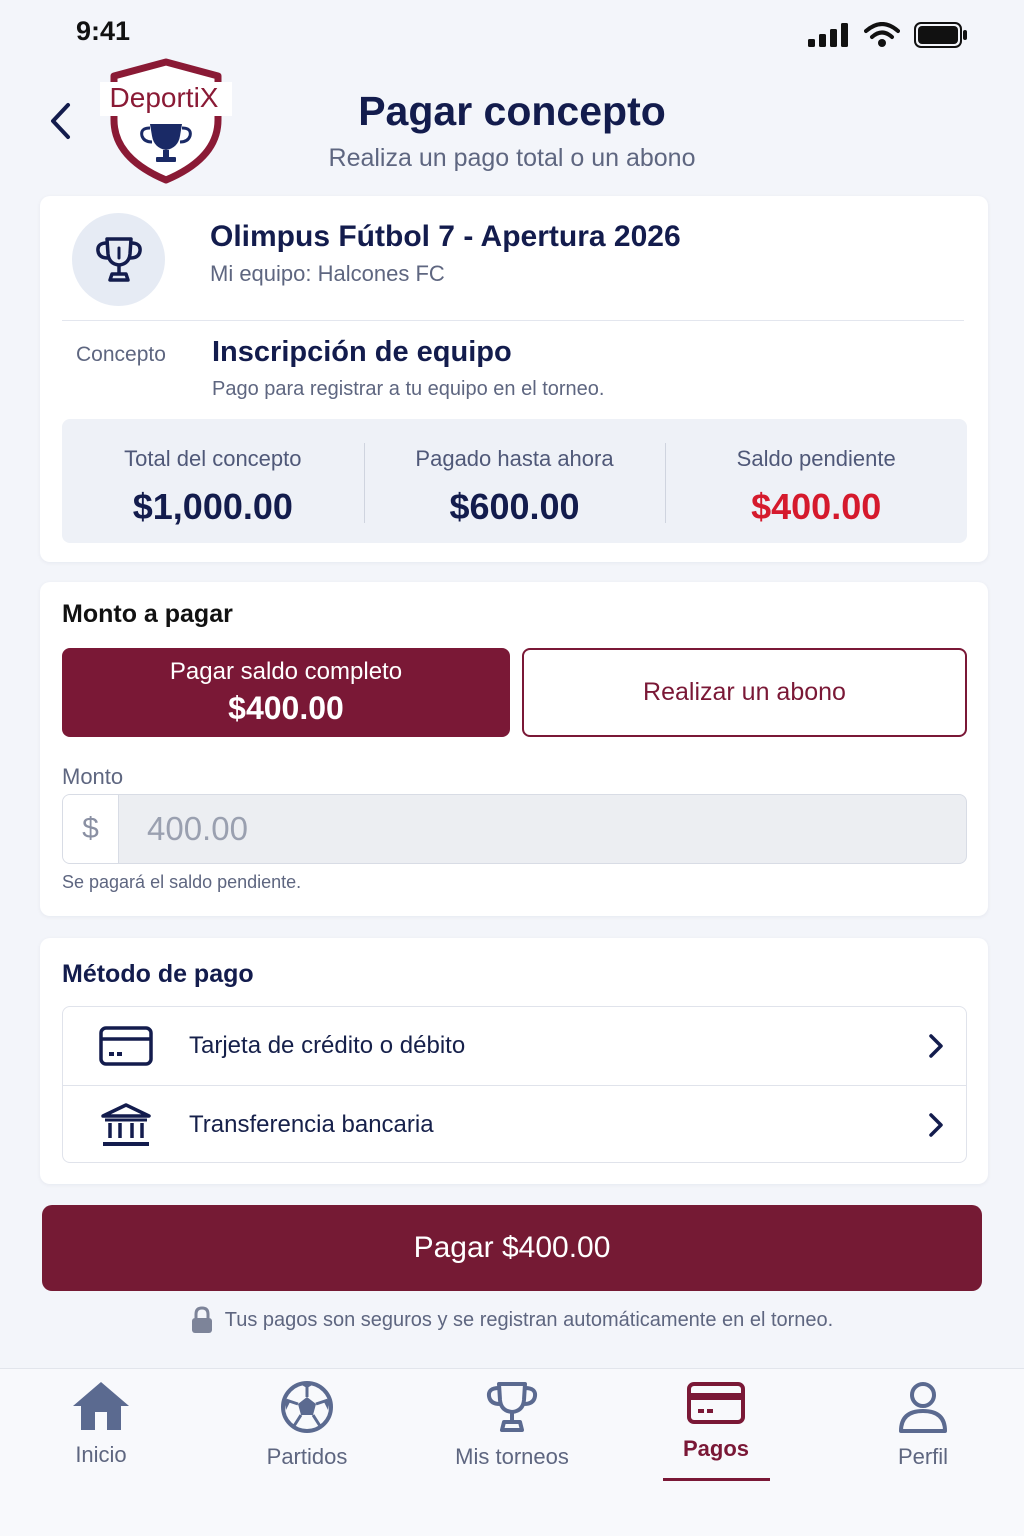  What do you see at coordinates (514, 1046) in the screenshot?
I see `payment-method-card-option: Tarjeta de crédito o débito` at bounding box center [514, 1046].